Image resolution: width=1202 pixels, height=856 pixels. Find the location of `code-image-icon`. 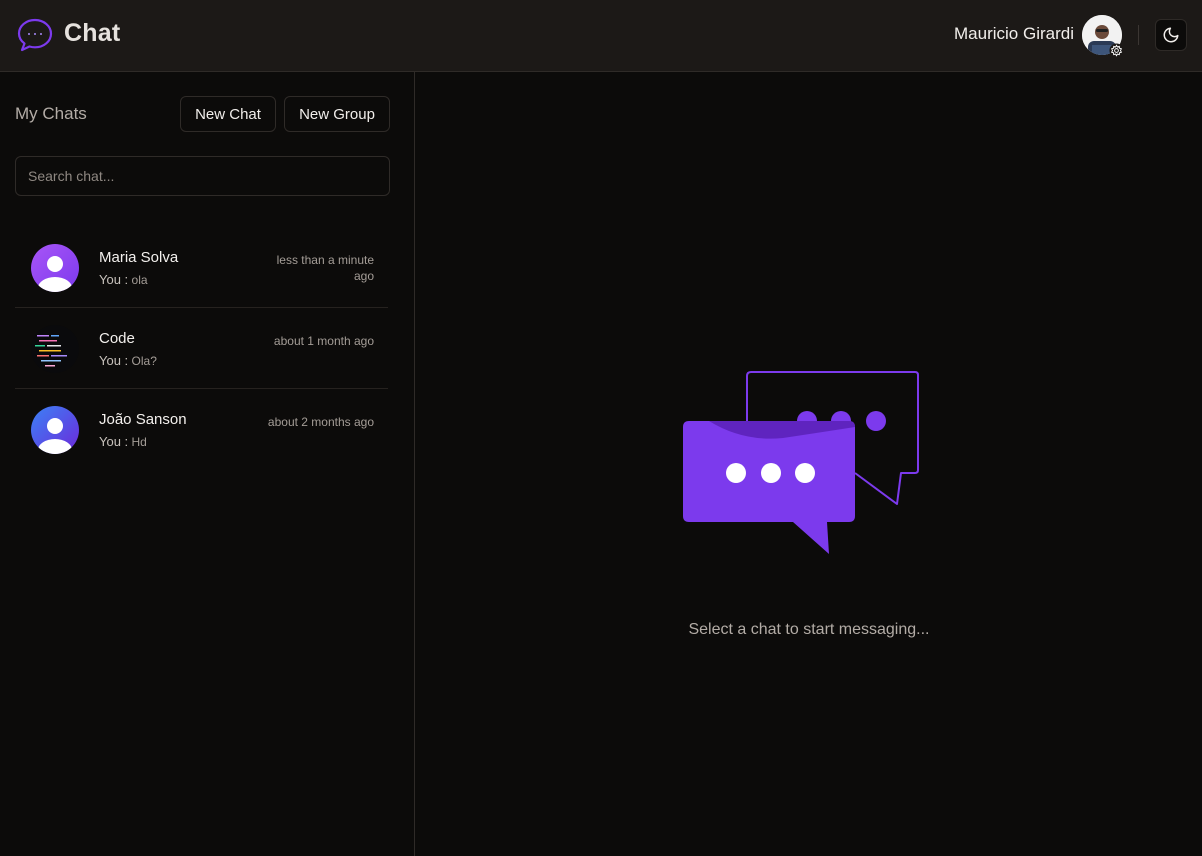

code-image-icon is located at coordinates (55, 349).